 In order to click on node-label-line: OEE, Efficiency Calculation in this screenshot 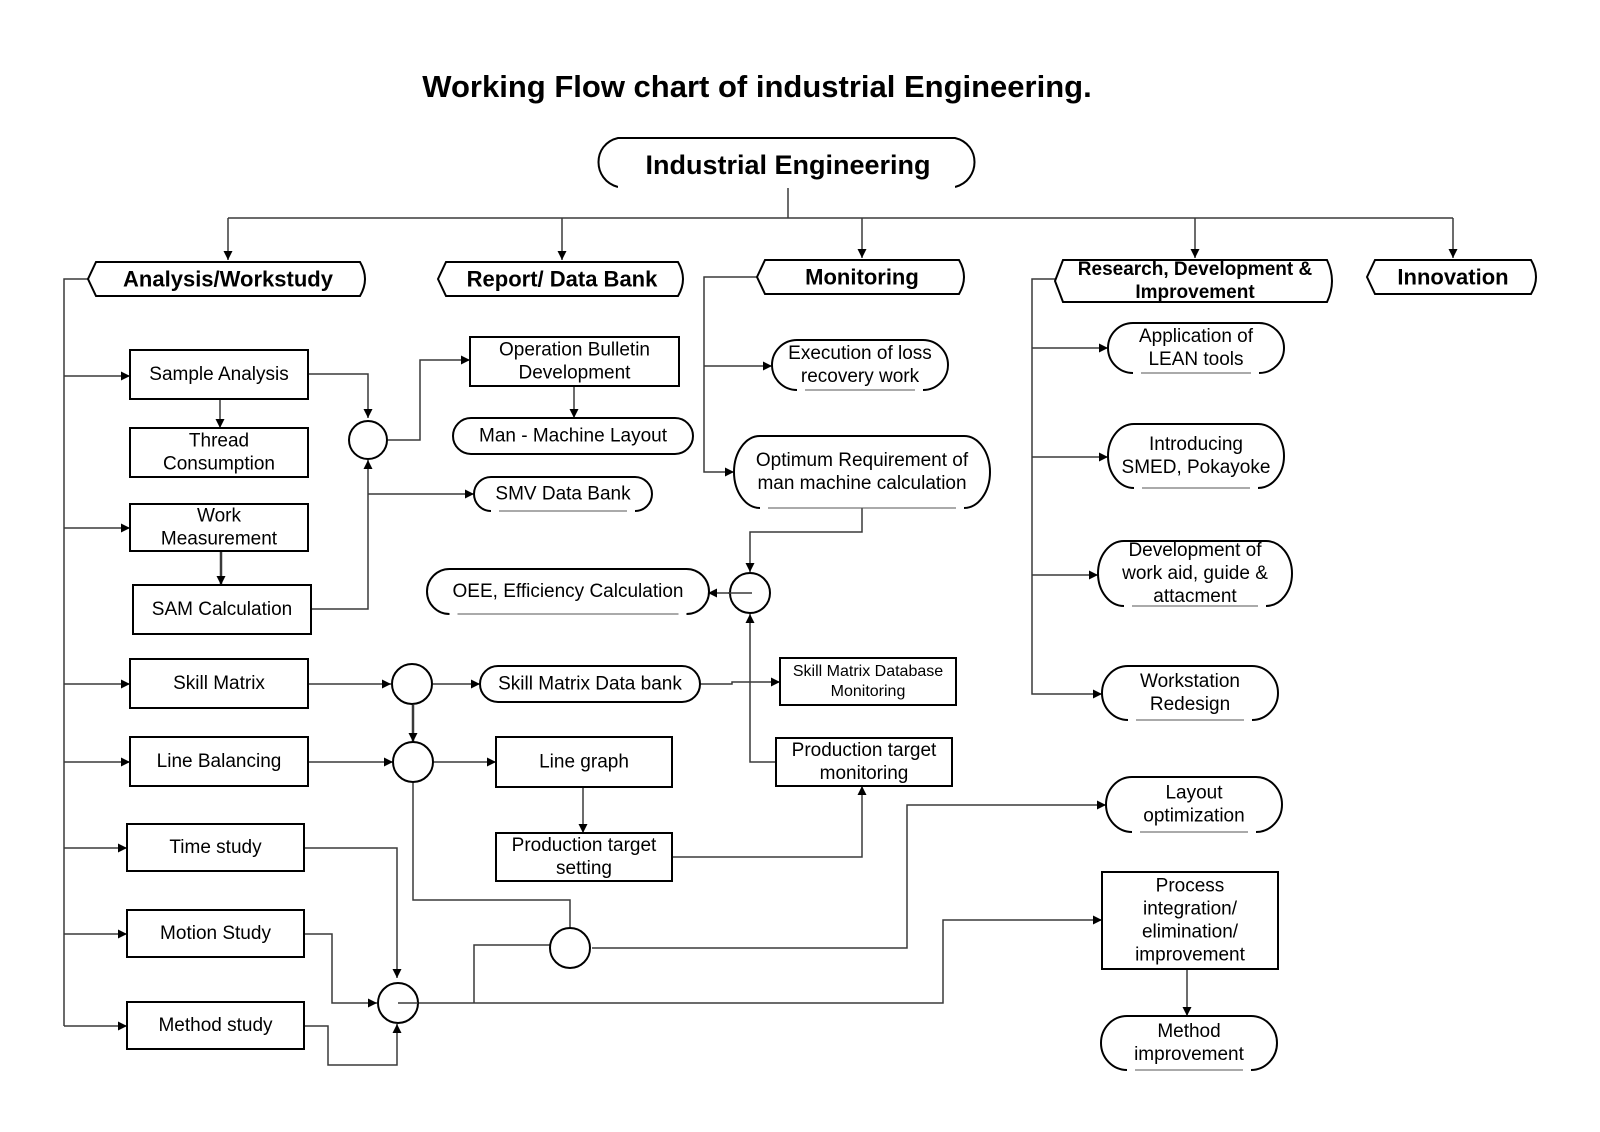, I will do `click(568, 591)`.